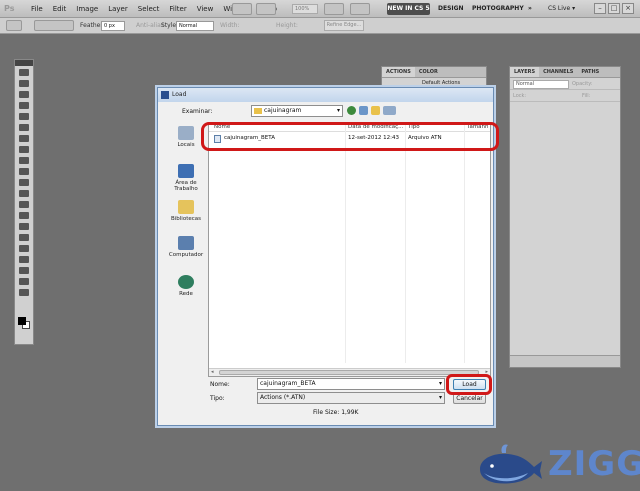 Image resolution: width=640 pixels, height=491 pixels. I want to click on menu-file: File, so click(37, 9).